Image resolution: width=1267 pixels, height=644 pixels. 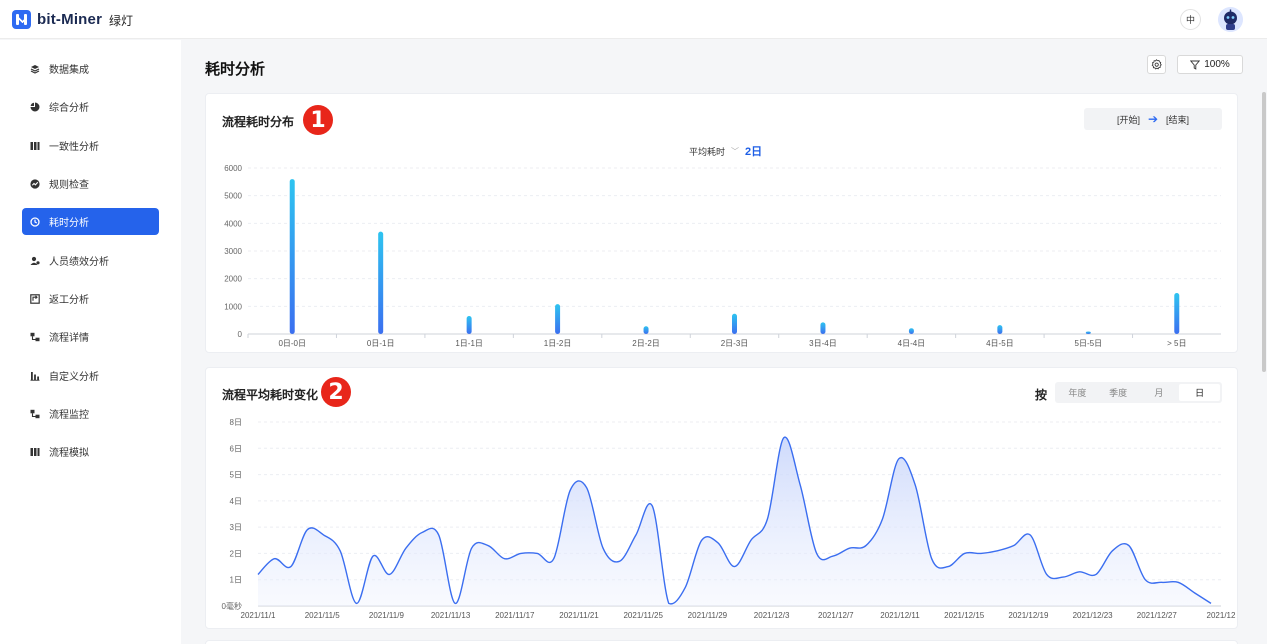 What do you see at coordinates (69, 223) in the screenshot?
I see `sidebar-item-label: 耗时分析` at bounding box center [69, 223].